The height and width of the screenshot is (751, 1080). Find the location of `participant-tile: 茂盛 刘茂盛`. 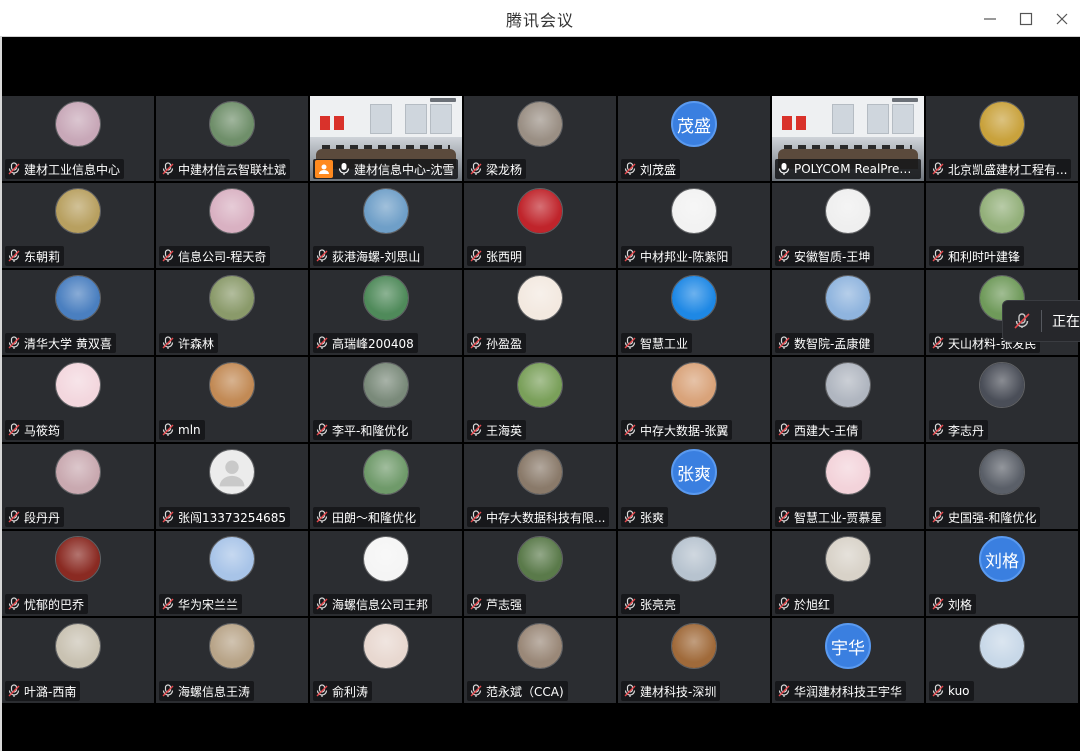

participant-tile: 茂盛 刘茂盛 is located at coordinates (694, 138).